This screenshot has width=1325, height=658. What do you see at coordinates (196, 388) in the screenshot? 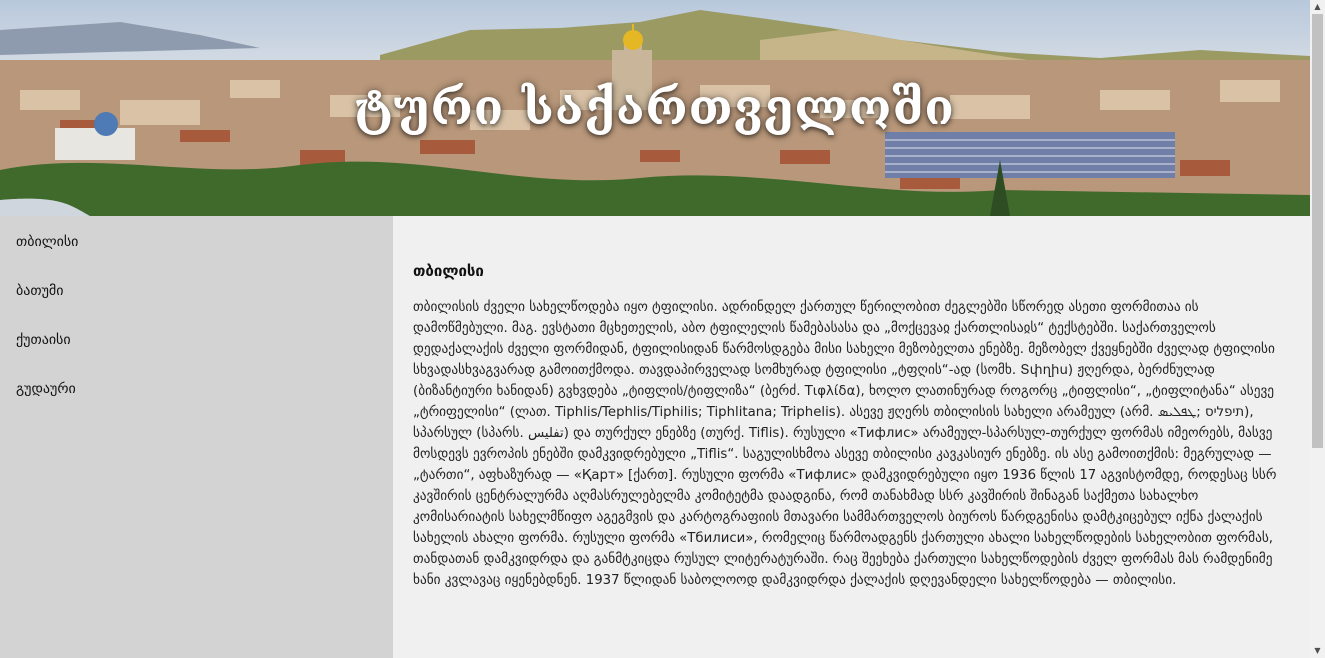
I see `sidebar-item-gudauri: გუდაური` at bounding box center [196, 388].